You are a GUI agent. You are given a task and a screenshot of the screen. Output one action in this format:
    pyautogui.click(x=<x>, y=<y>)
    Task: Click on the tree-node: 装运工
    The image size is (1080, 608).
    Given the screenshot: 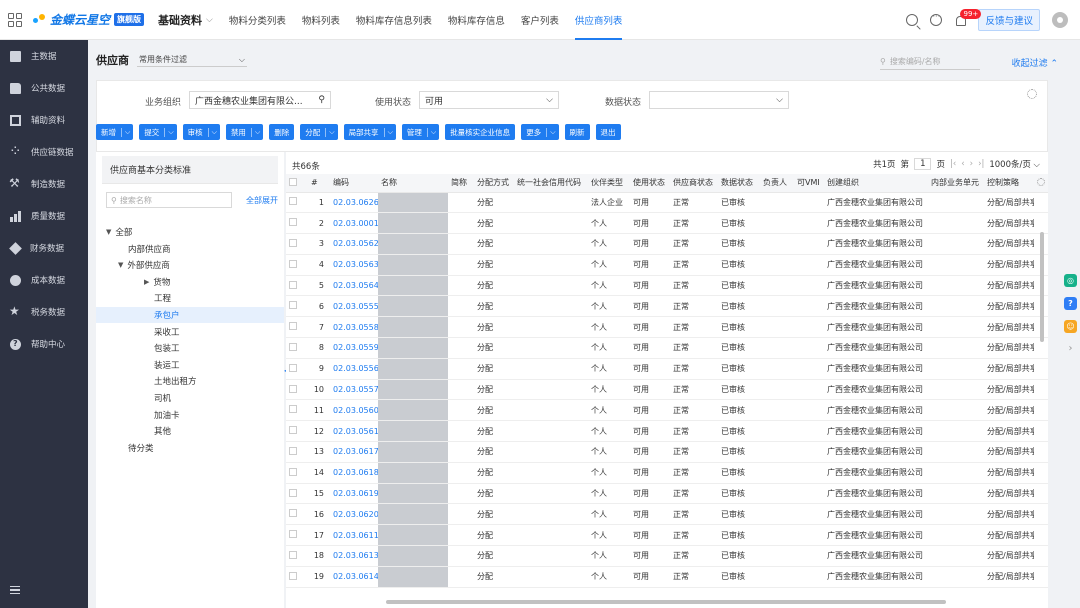 What is the action you would take?
    pyautogui.click(x=167, y=365)
    